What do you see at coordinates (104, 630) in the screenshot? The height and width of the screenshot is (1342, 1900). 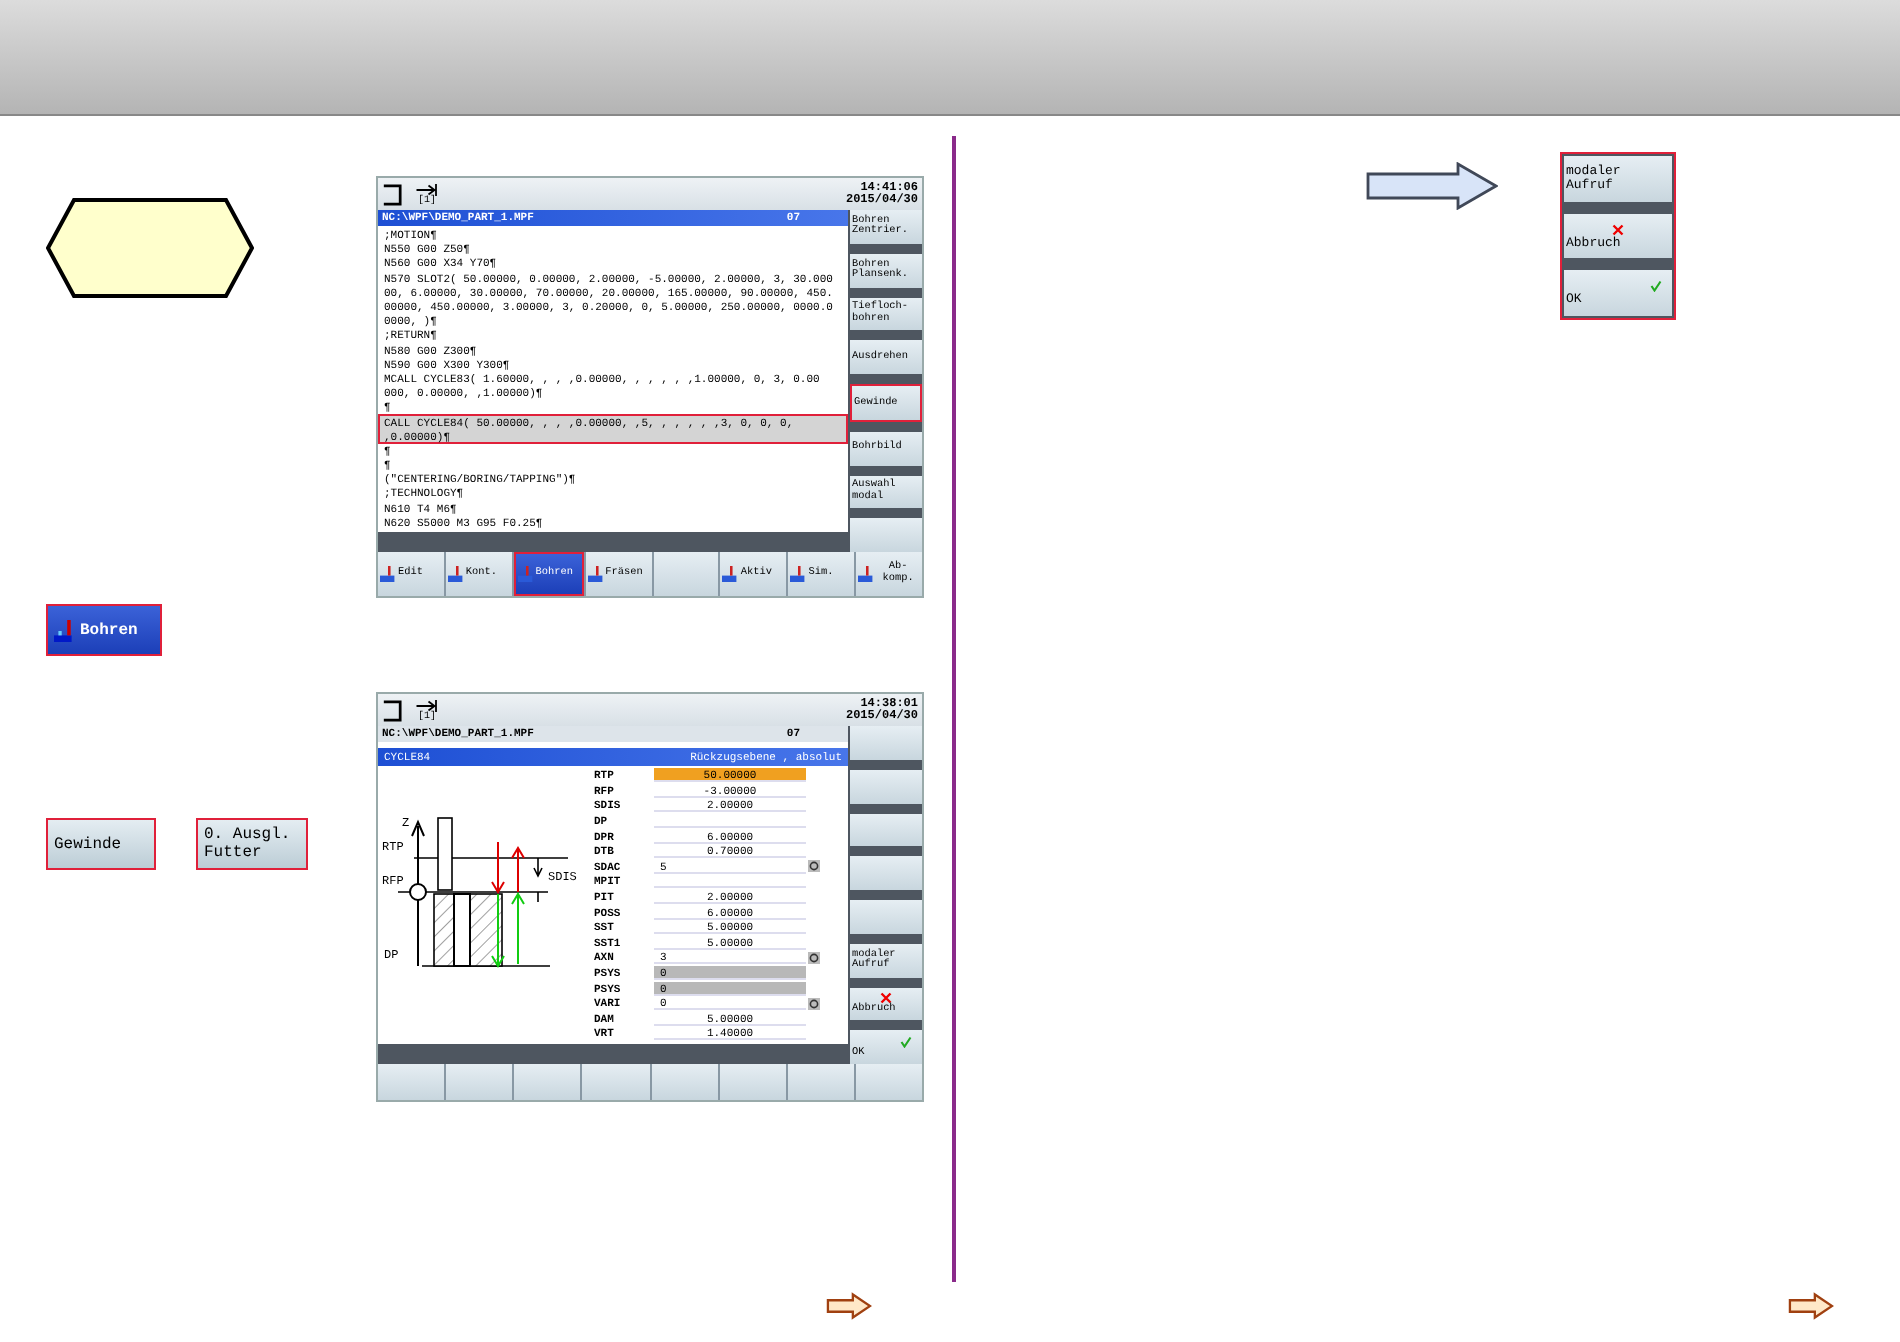 I see `bohren-softkey: Bohren` at bounding box center [104, 630].